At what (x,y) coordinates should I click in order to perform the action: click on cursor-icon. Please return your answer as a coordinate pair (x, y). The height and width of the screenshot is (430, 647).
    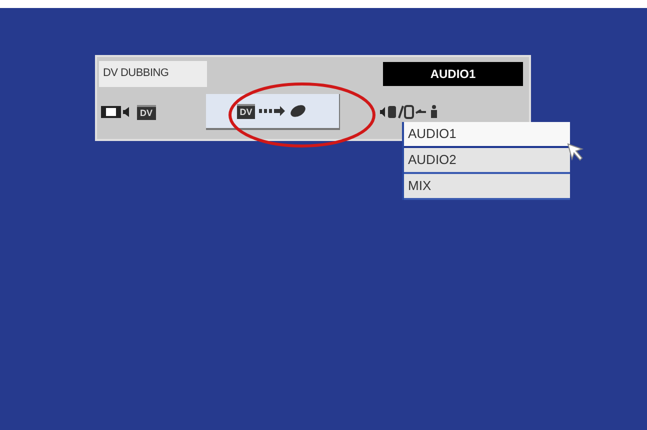
    Looking at the image, I should click on (576, 152).